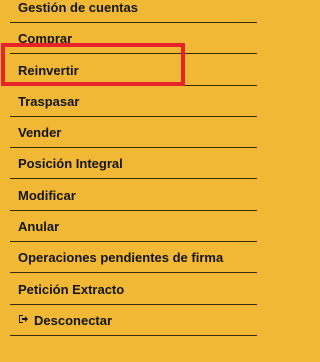 The height and width of the screenshot is (362, 320). What do you see at coordinates (133, 101) in the screenshot?
I see `menu-item-traspasar: Traspasar` at bounding box center [133, 101].